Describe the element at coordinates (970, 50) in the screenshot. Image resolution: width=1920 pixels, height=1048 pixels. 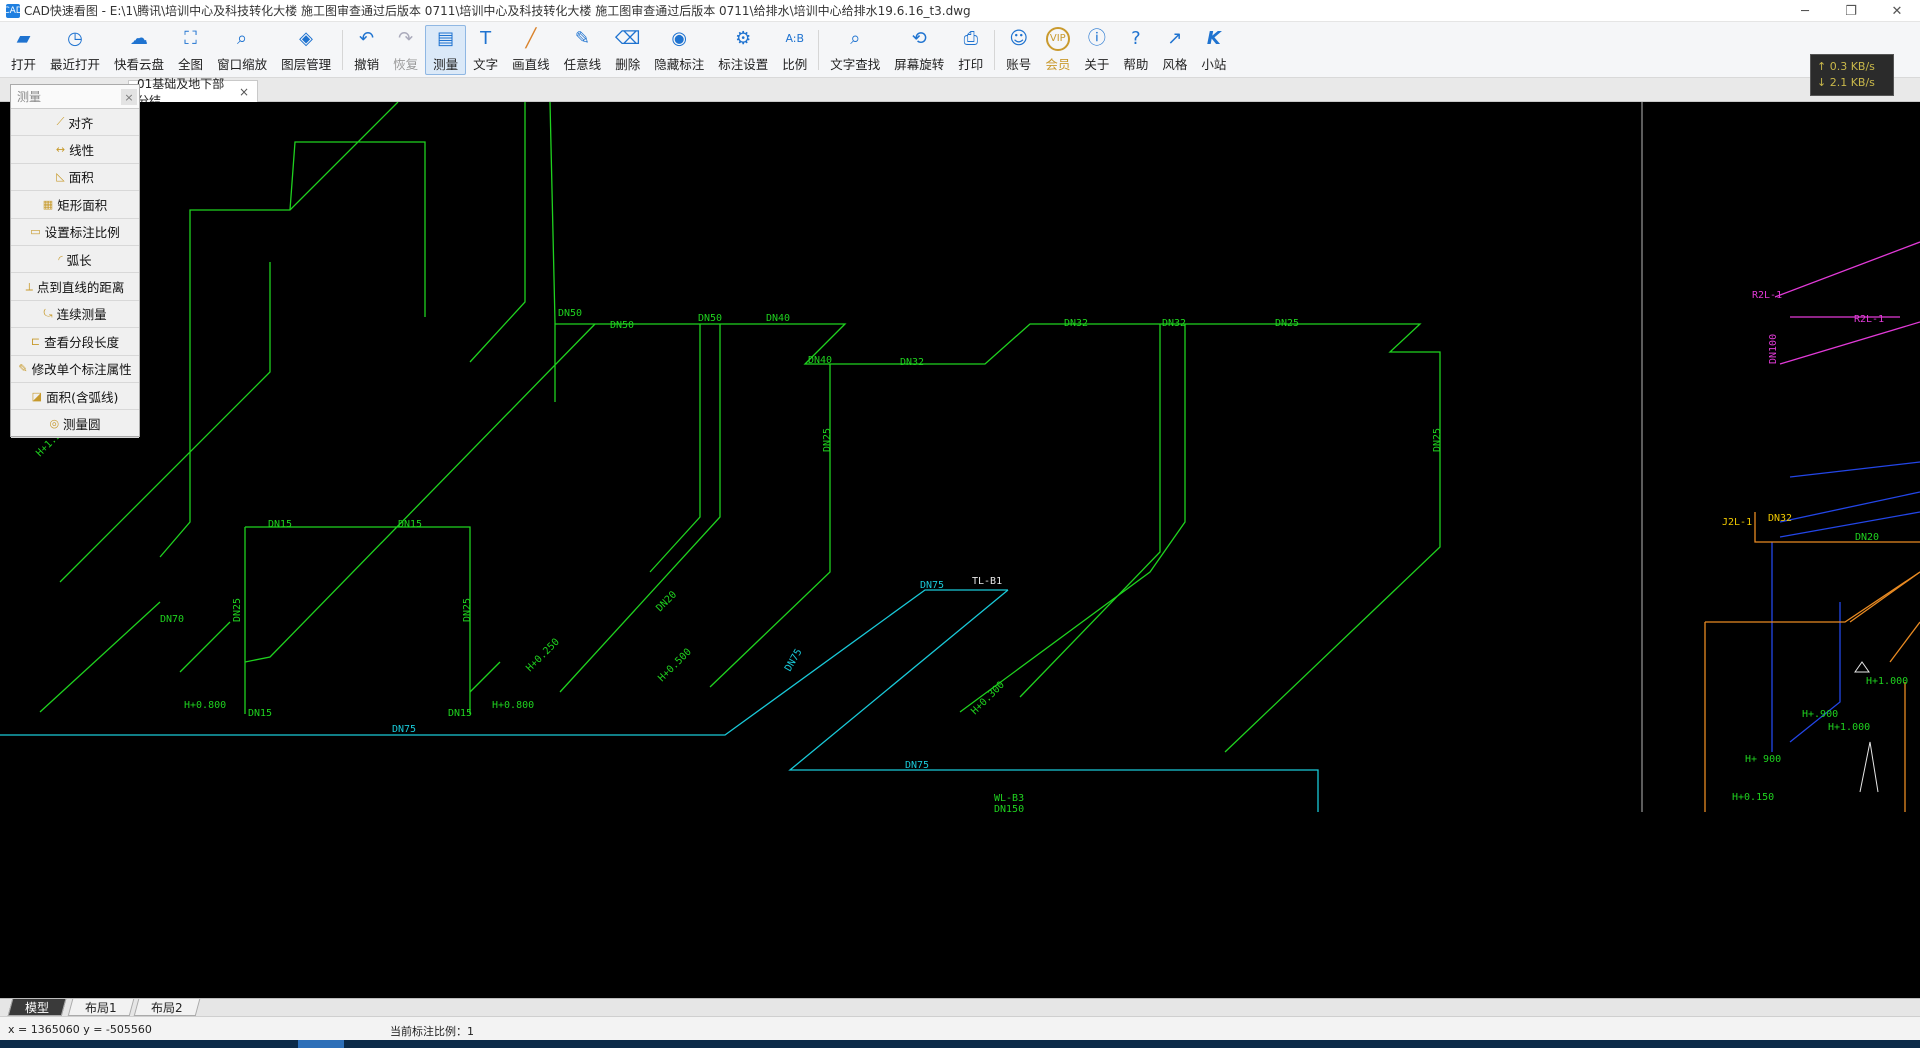
I see `print-button: ⎙ 打印` at that location.